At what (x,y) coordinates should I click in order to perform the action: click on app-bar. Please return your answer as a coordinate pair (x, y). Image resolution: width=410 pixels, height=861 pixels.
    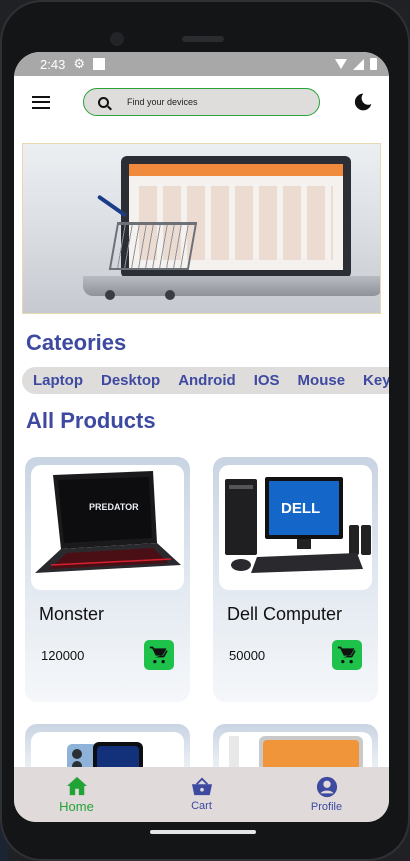
    Looking at the image, I should click on (201, 102).